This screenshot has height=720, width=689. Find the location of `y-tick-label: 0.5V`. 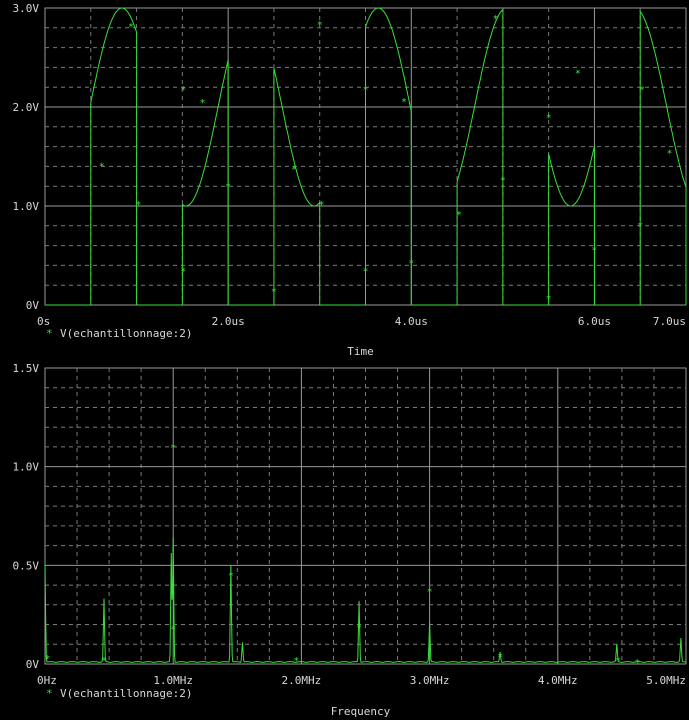

y-tick-label: 0.5V is located at coordinates (26, 565).